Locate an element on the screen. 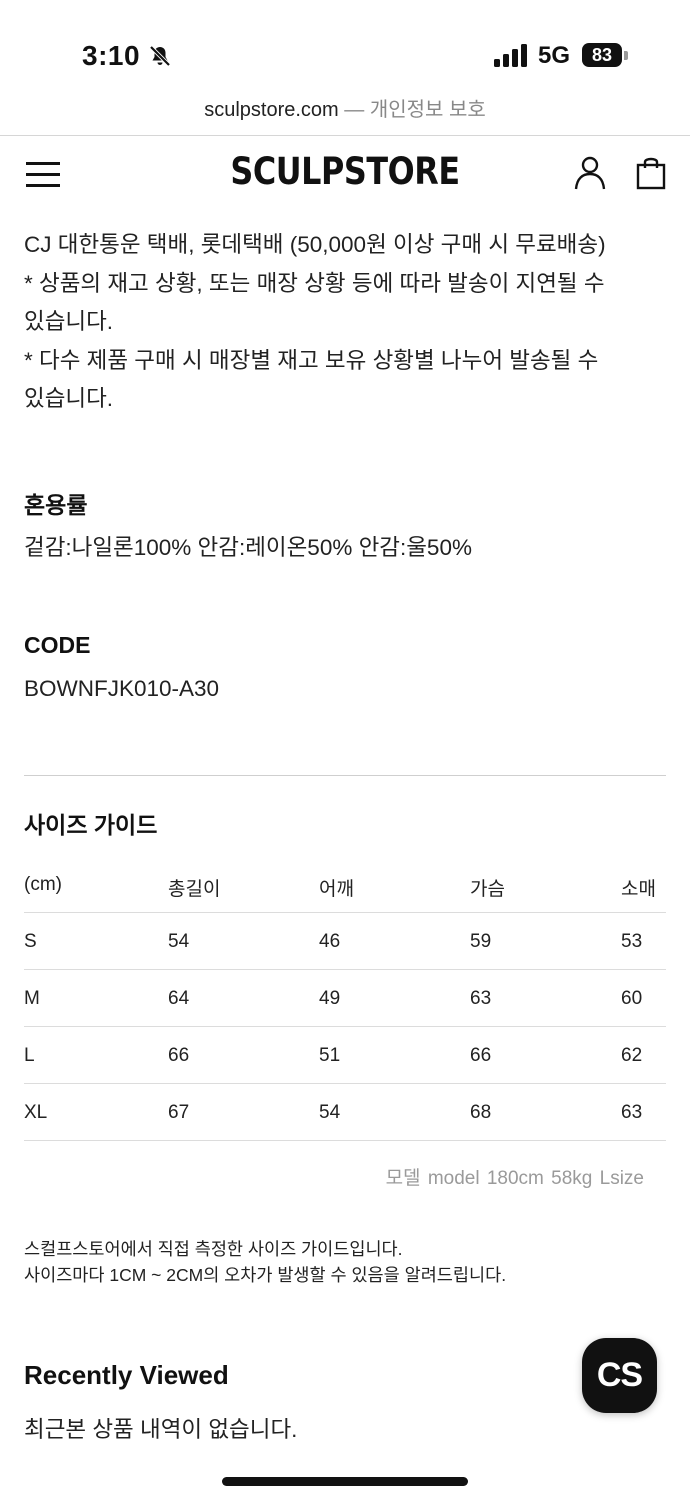 The image size is (690, 1500). shipping-line: * 다수 제품 구매 시 매장별 재고 보유 상황별 나누어 발송될 수 is located at coordinates (311, 360).